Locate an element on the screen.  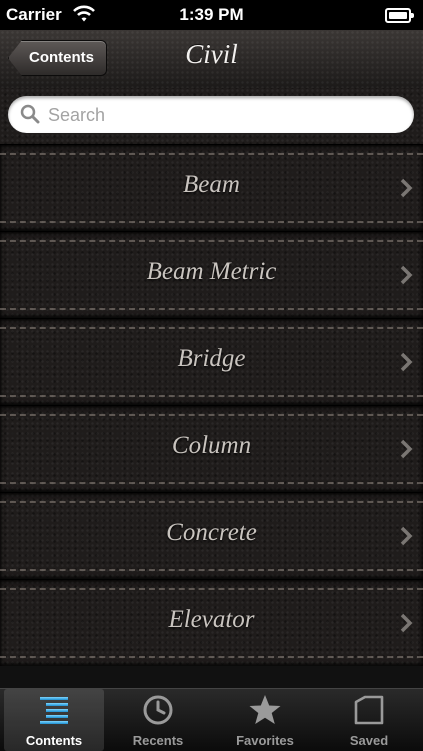
tab-label: Recents is located at coordinates (158, 740).